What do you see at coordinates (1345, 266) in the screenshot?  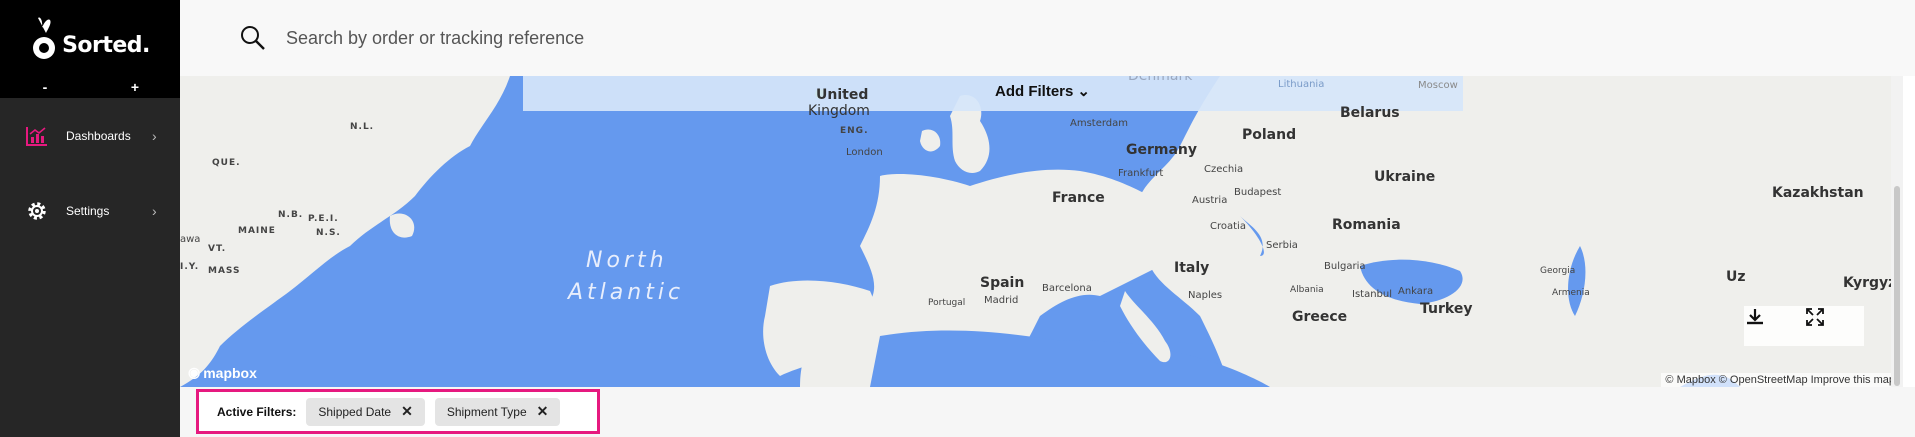 I see `map-label-bulgaria: Bulgaria` at bounding box center [1345, 266].